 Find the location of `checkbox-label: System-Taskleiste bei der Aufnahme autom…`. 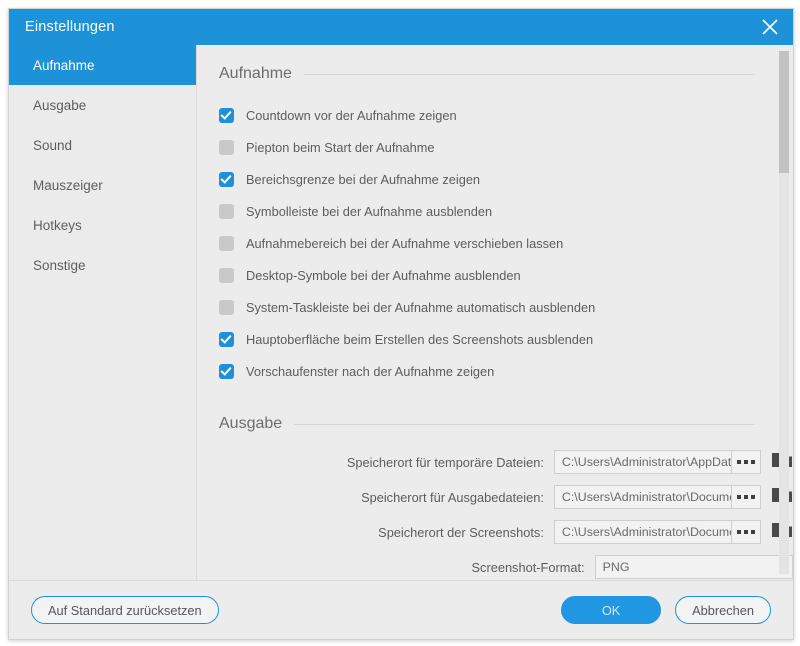

checkbox-label: System-Taskleiste bei der Aufnahme autom… is located at coordinates (421, 307).